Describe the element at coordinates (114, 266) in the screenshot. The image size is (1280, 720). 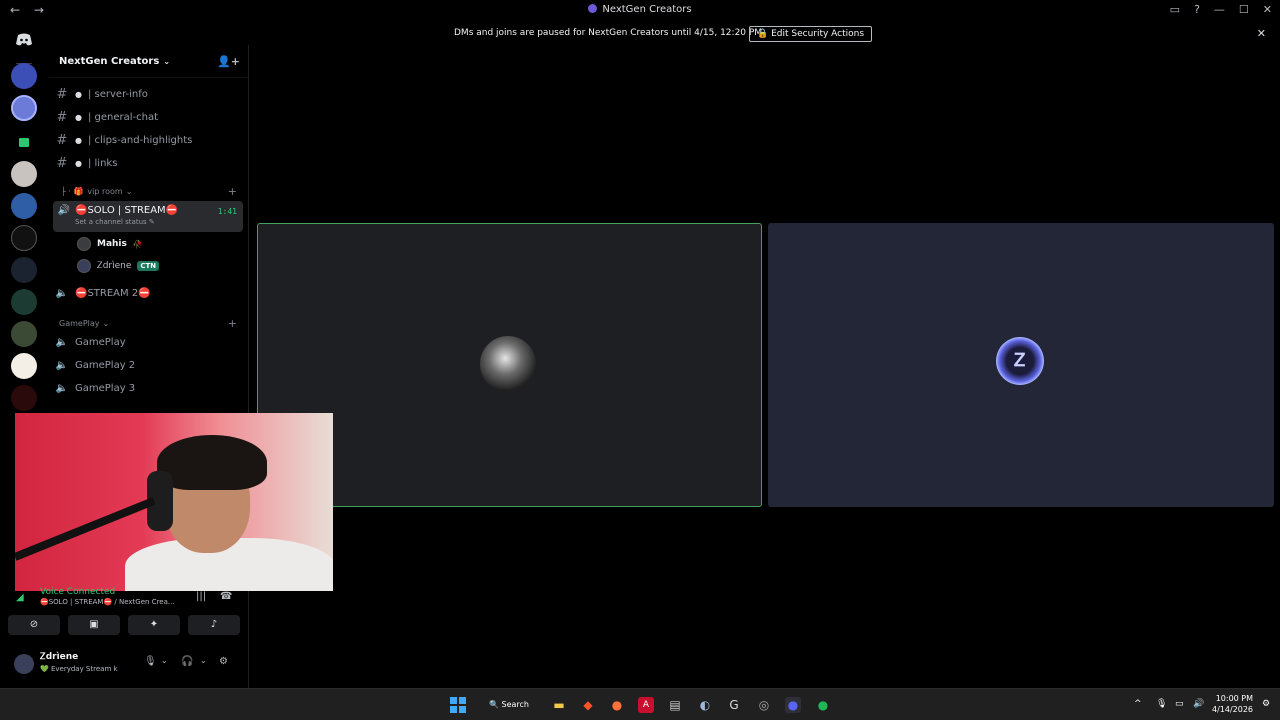
I see `voice-user-name: Ꮓdrìene` at that location.